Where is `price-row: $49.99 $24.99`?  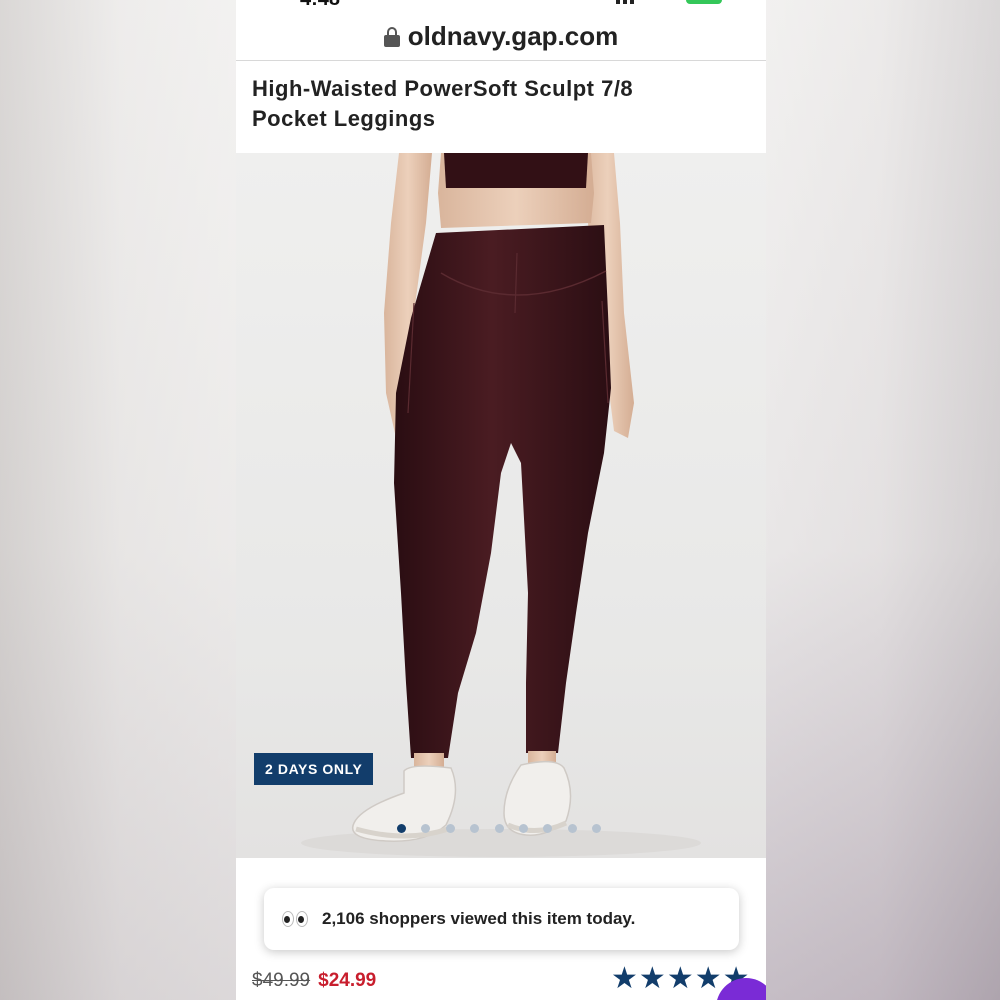
price-row: $49.99 $24.99 is located at coordinates (314, 981).